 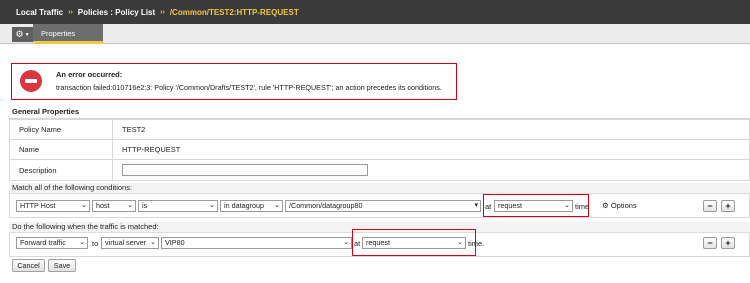 What do you see at coordinates (234, 12) in the screenshot?
I see `breadcrumb-current: /Common/TEST2:HTTP-REQUEST` at bounding box center [234, 12].